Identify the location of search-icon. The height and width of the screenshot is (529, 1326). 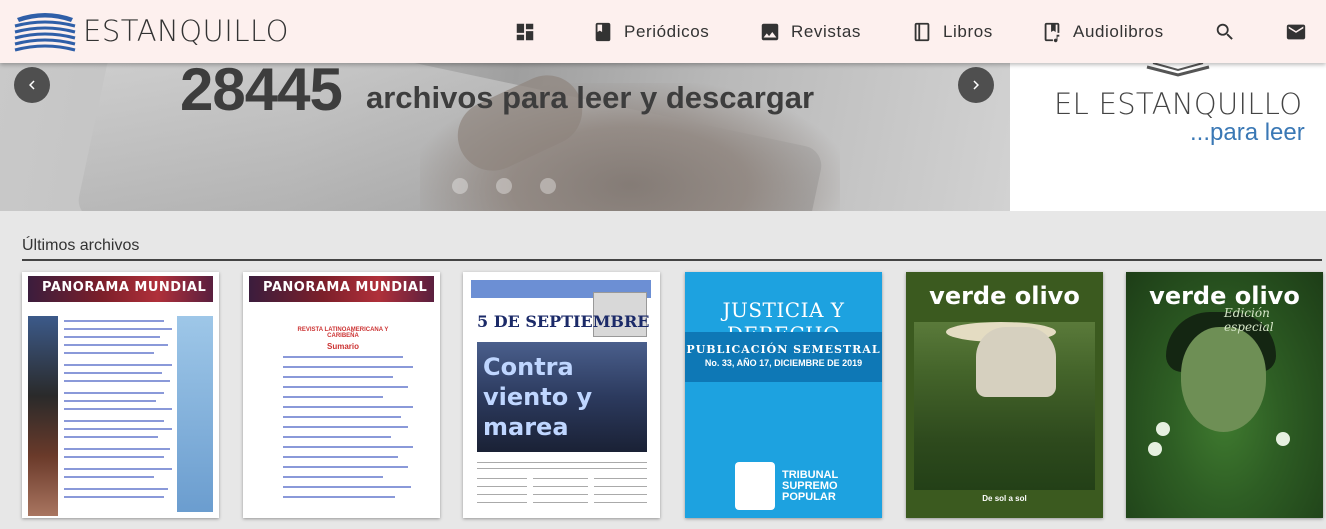
(1224, 31).